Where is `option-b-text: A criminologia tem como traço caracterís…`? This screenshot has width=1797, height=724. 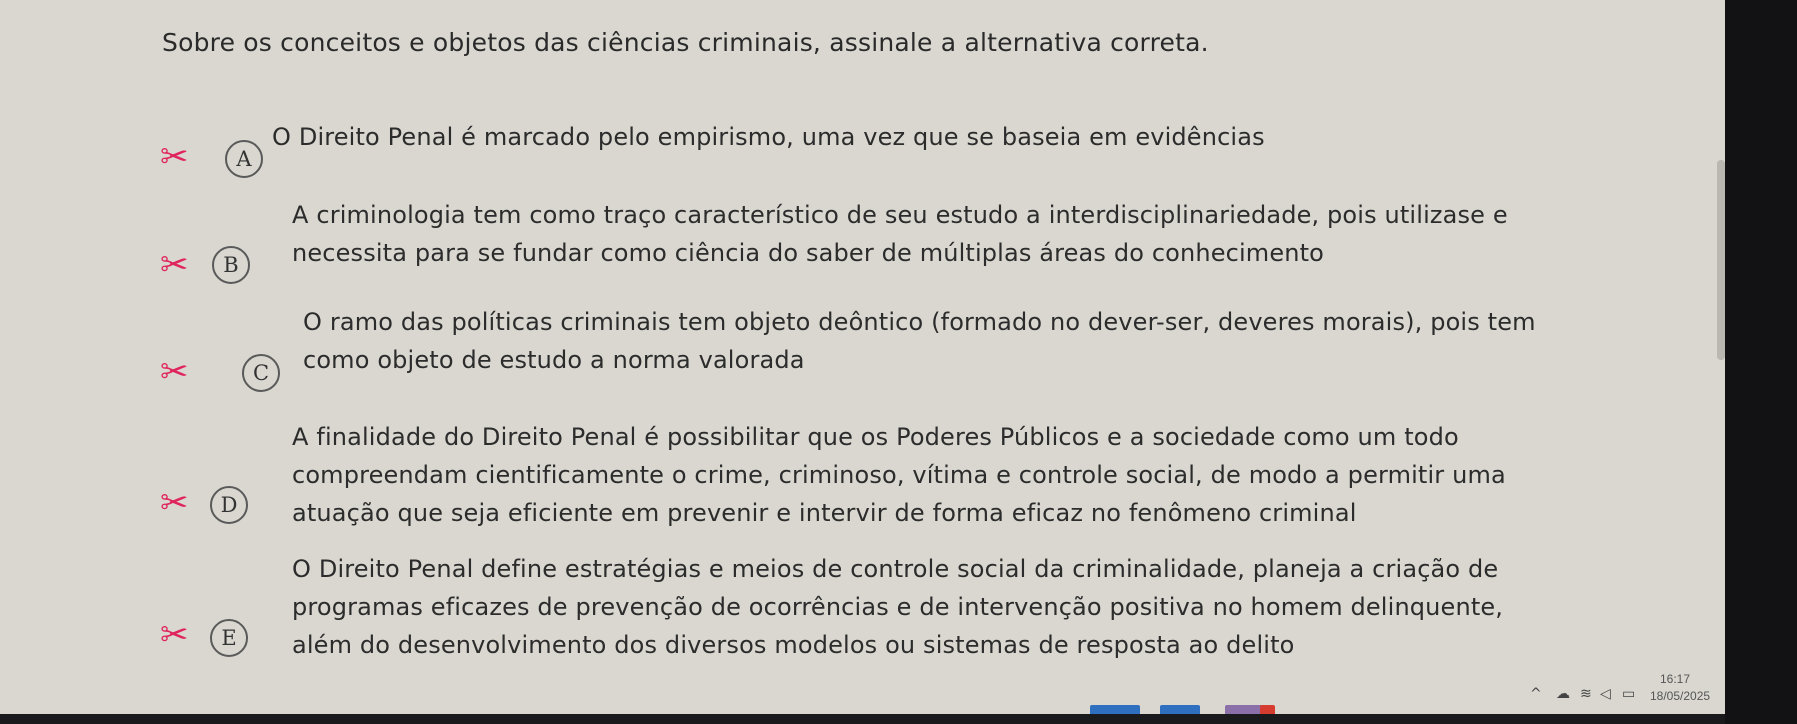 option-b-text: A criminologia tem como traço caracterís… is located at coordinates (987, 234).